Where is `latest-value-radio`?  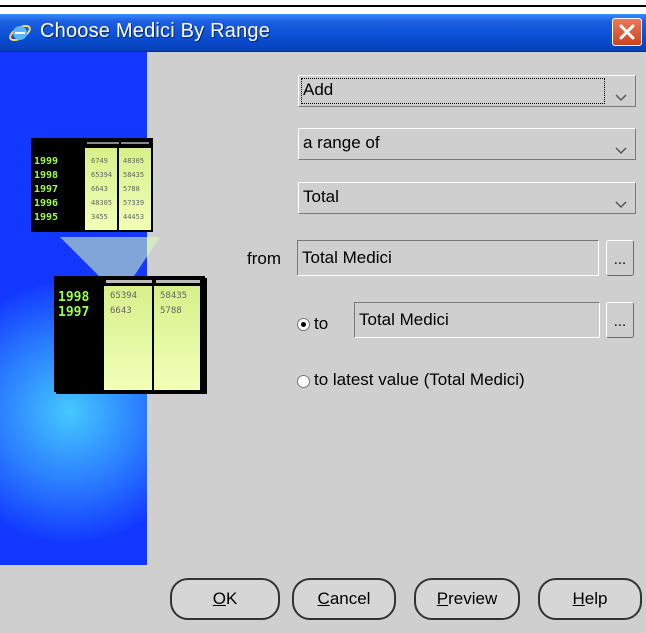
latest-value-radio is located at coordinates (303, 381).